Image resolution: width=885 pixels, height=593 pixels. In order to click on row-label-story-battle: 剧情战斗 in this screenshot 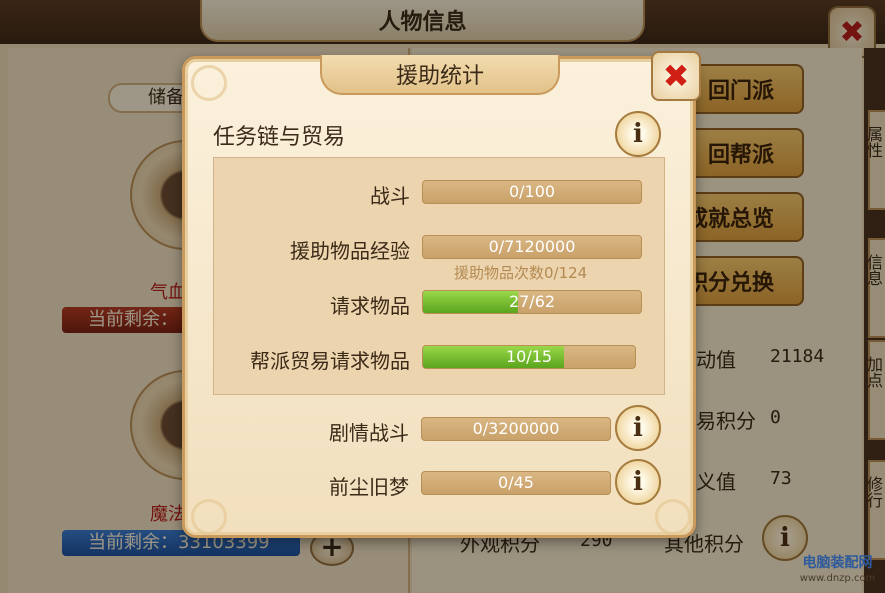, I will do `click(369, 433)`.